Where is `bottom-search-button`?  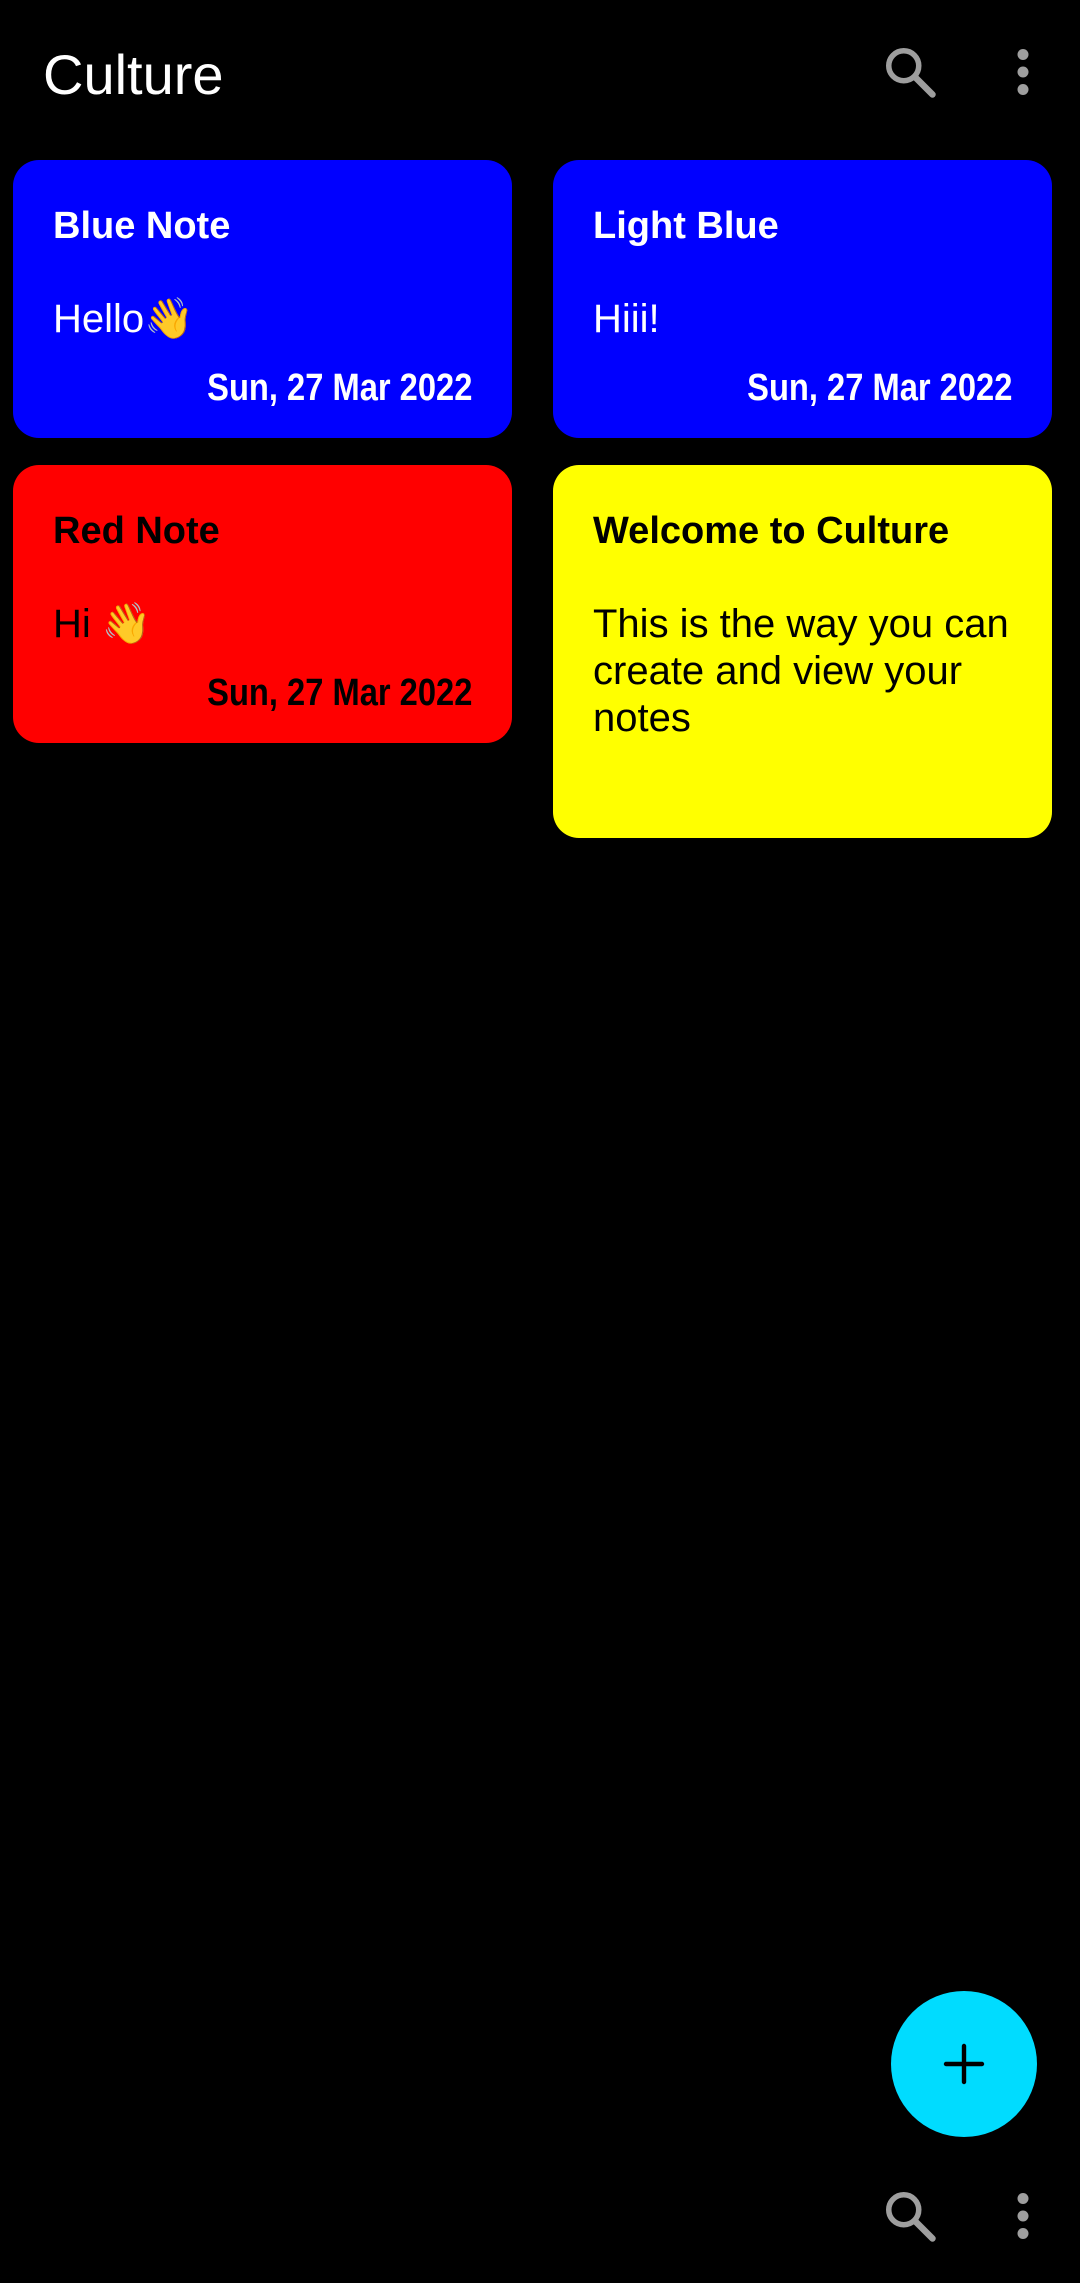
bottom-search-button is located at coordinates (910, 2216).